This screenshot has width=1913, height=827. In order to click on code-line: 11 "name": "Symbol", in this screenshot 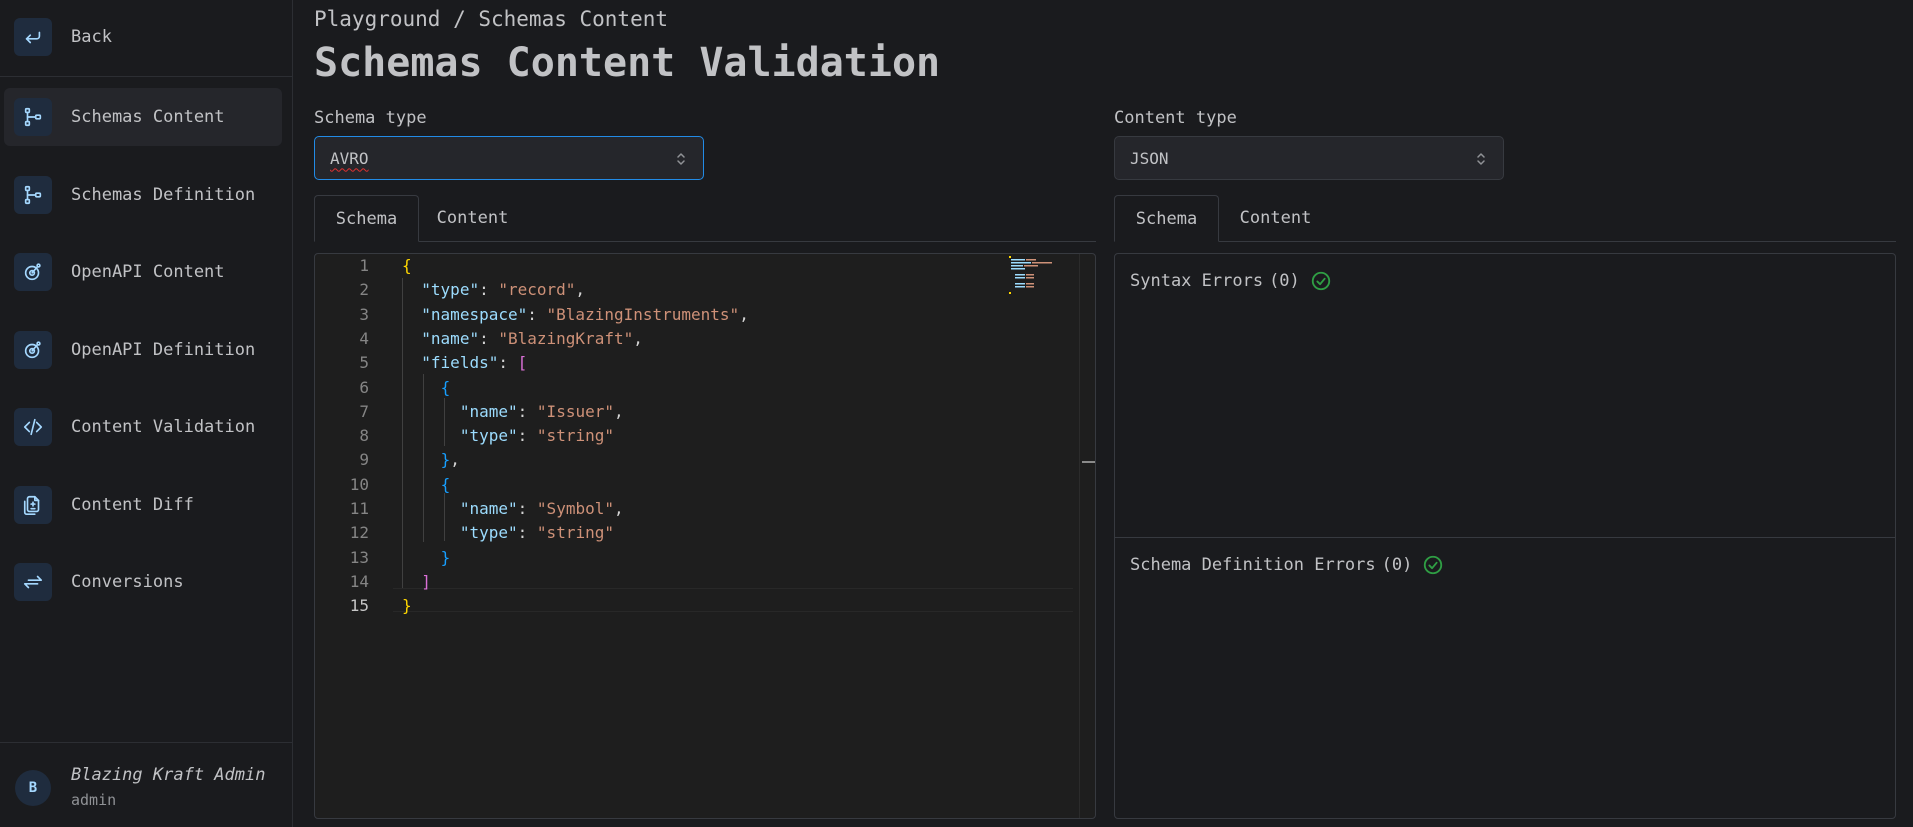, I will do `click(656, 509)`.